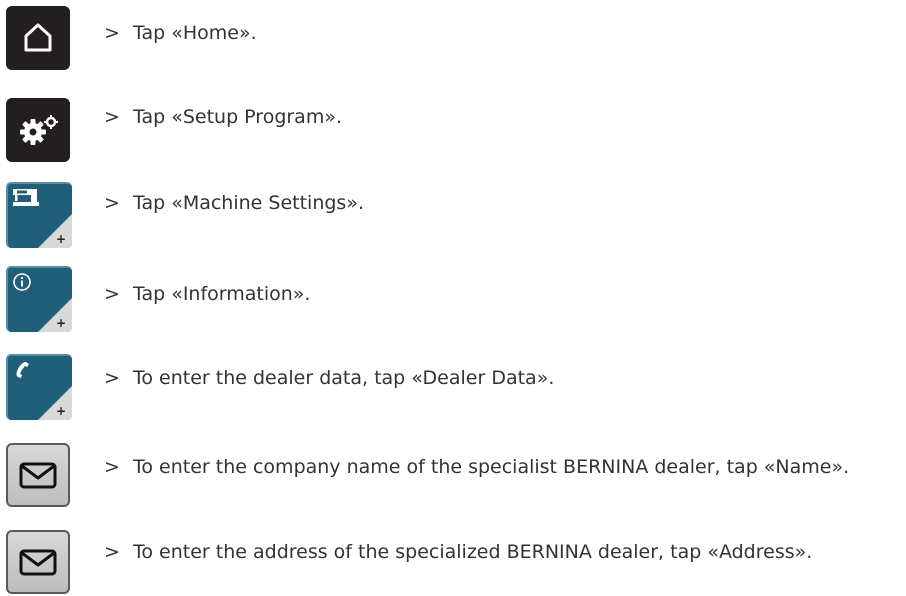  I want to click on gear-icon, so click(39, 130).